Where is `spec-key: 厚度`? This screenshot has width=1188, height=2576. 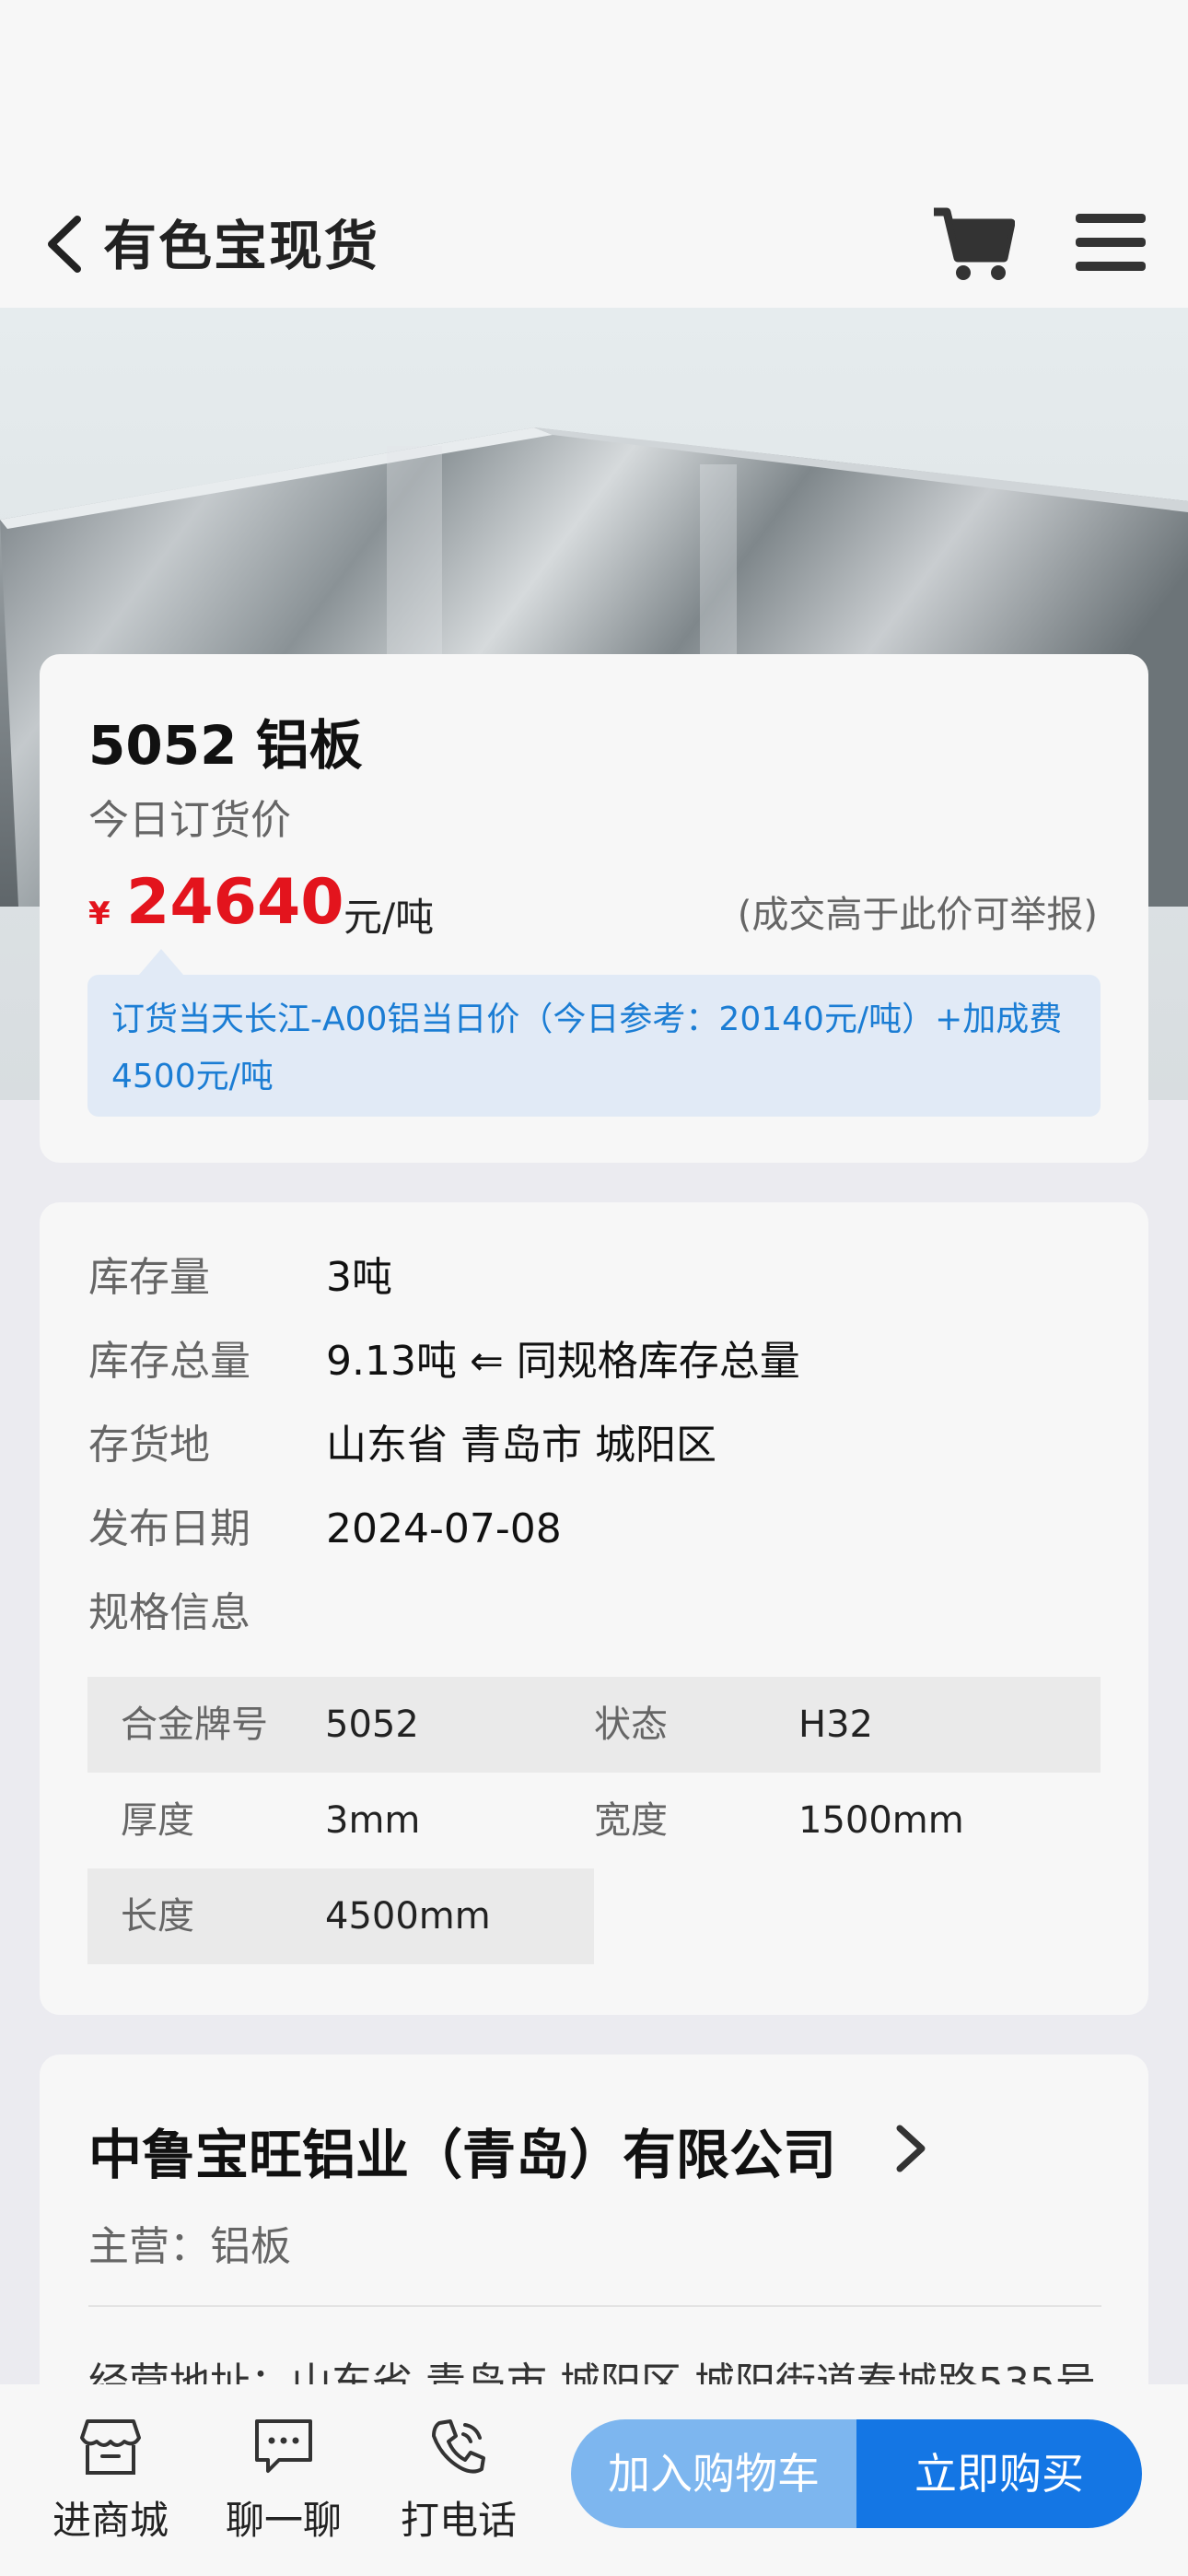
spec-key: 厚度 is located at coordinates (157, 1820).